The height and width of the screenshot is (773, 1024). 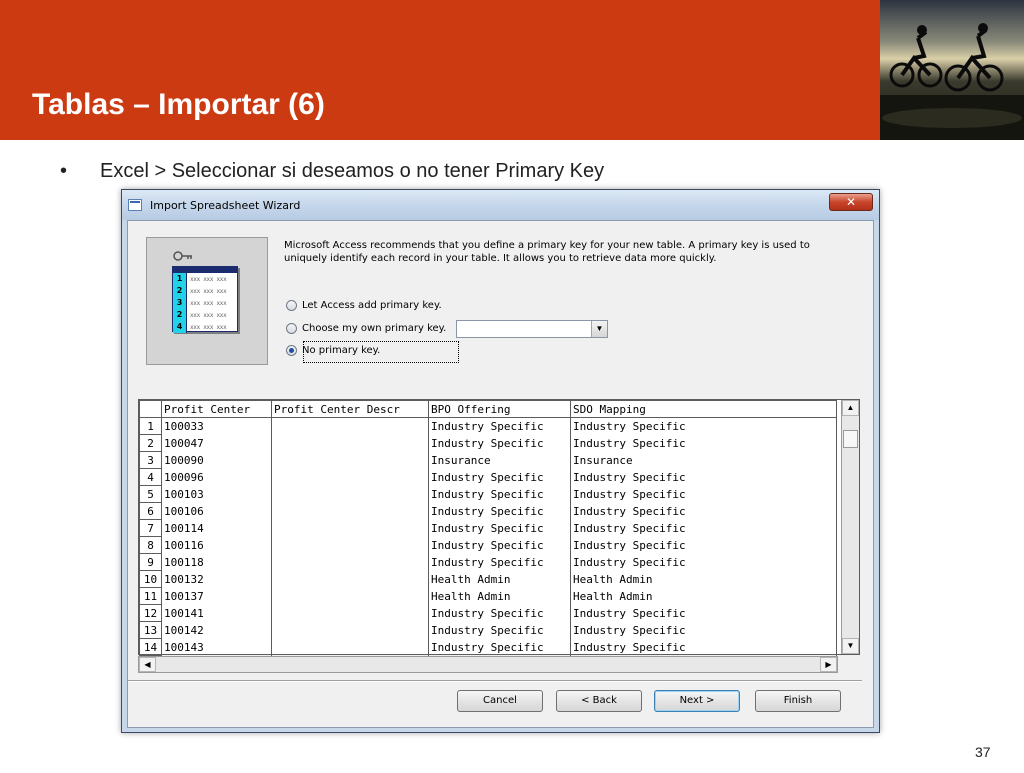 I want to click on option-let-access-add-key: Let Access add primary key., so click(x=364, y=305).